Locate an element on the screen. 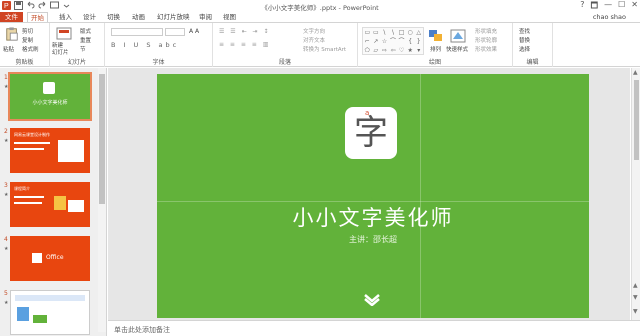 The width and height of the screenshot is (640, 336). clipboard-group-label: 剪贴板 is located at coordinates (24, 62).